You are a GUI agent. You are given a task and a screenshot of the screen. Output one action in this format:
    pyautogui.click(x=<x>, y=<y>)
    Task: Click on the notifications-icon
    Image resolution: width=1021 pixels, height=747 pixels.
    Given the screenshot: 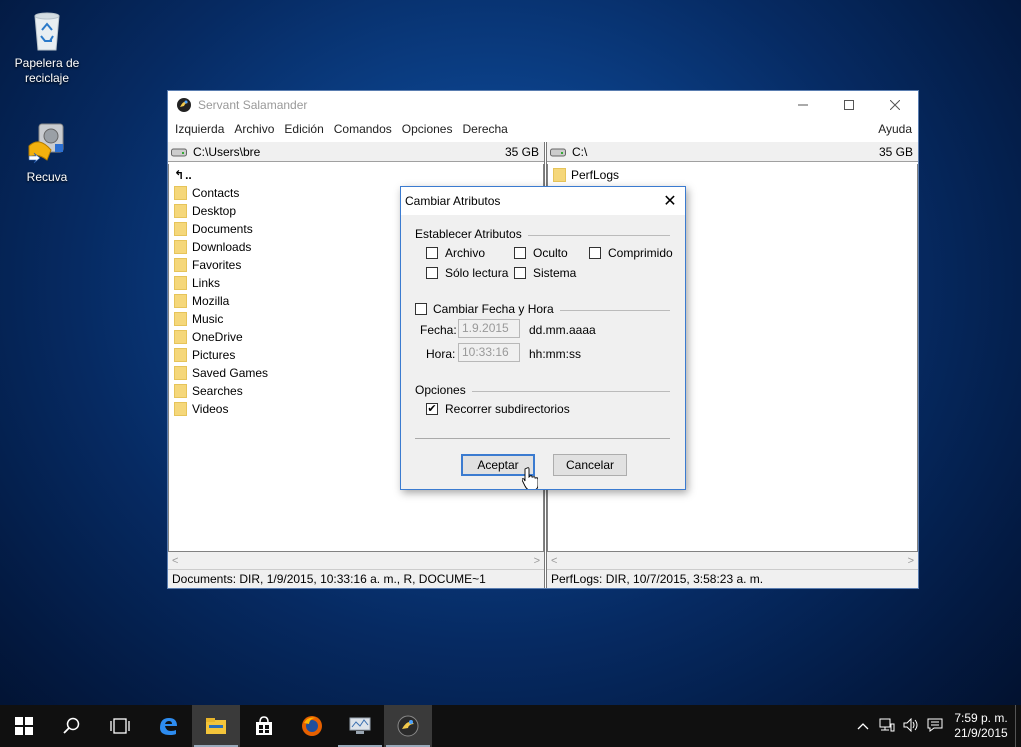 What is the action you would take?
    pyautogui.click(x=935, y=726)
    